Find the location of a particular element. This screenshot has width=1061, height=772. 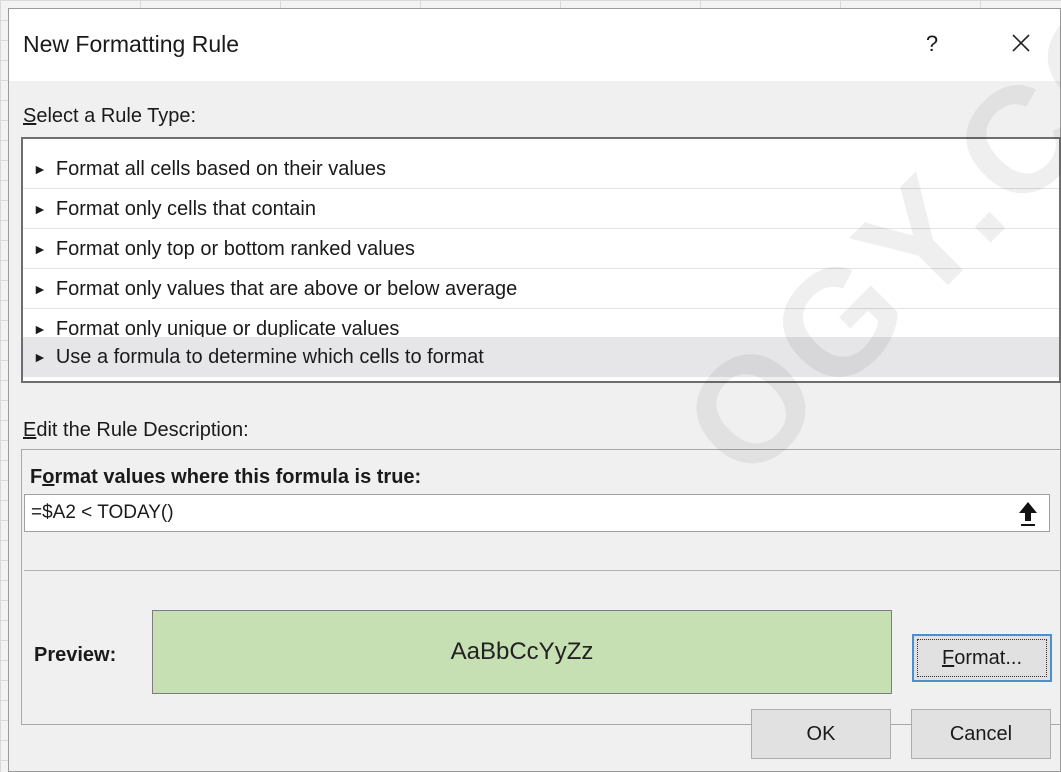

rule-type-label-text: elect a Rule Type: is located at coordinates (116, 116).